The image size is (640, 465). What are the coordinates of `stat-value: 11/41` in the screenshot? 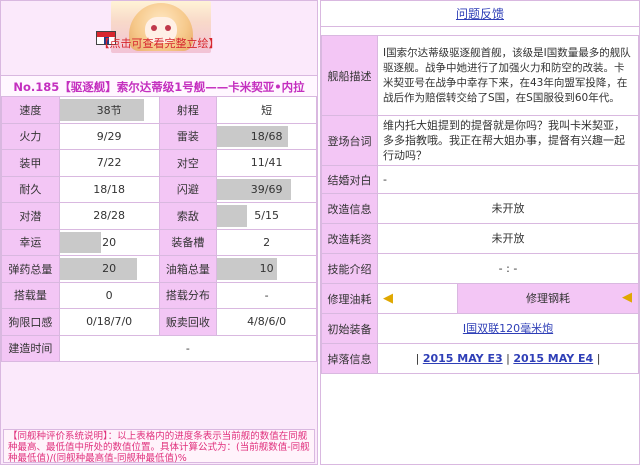 It's located at (266, 163).